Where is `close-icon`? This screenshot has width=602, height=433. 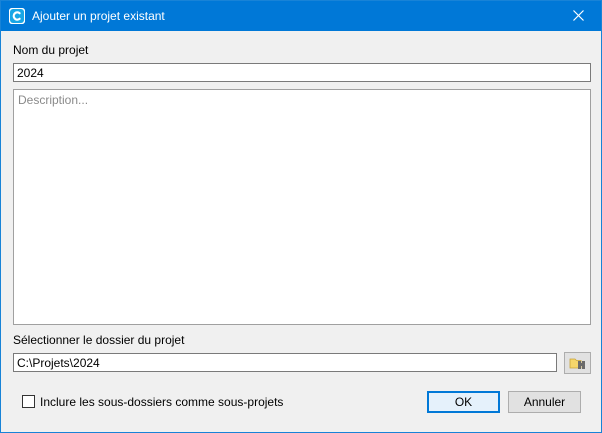 close-icon is located at coordinates (578, 15).